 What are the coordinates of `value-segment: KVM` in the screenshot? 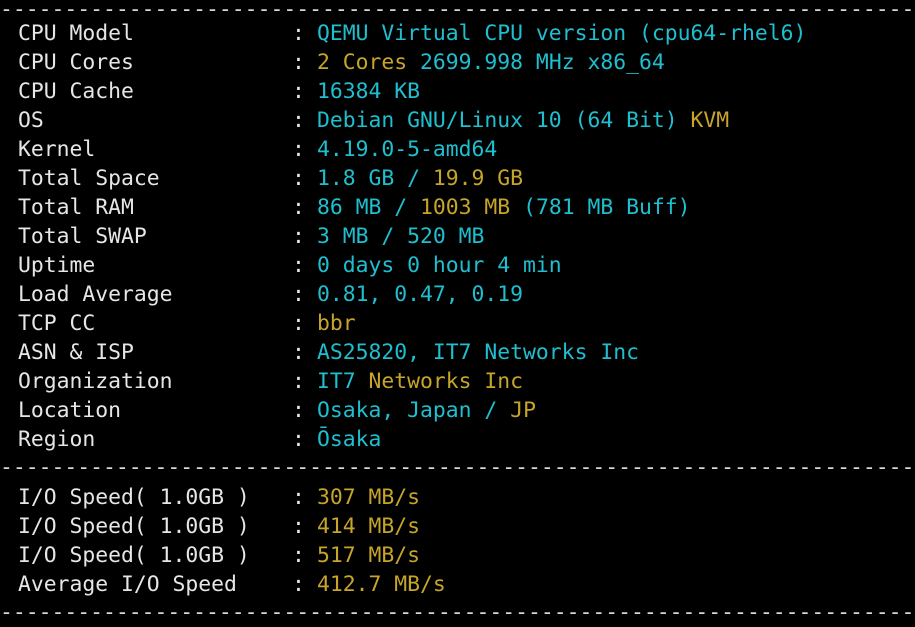 It's located at (710, 120).